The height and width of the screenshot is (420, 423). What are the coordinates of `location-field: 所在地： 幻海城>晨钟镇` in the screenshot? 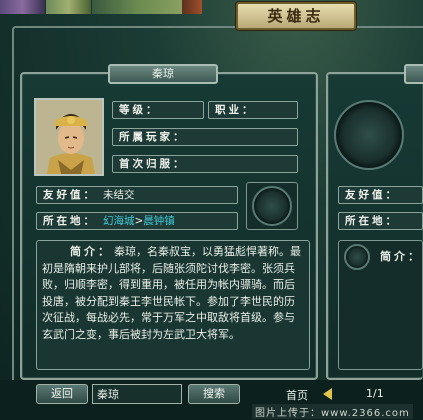 It's located at (137, 221).